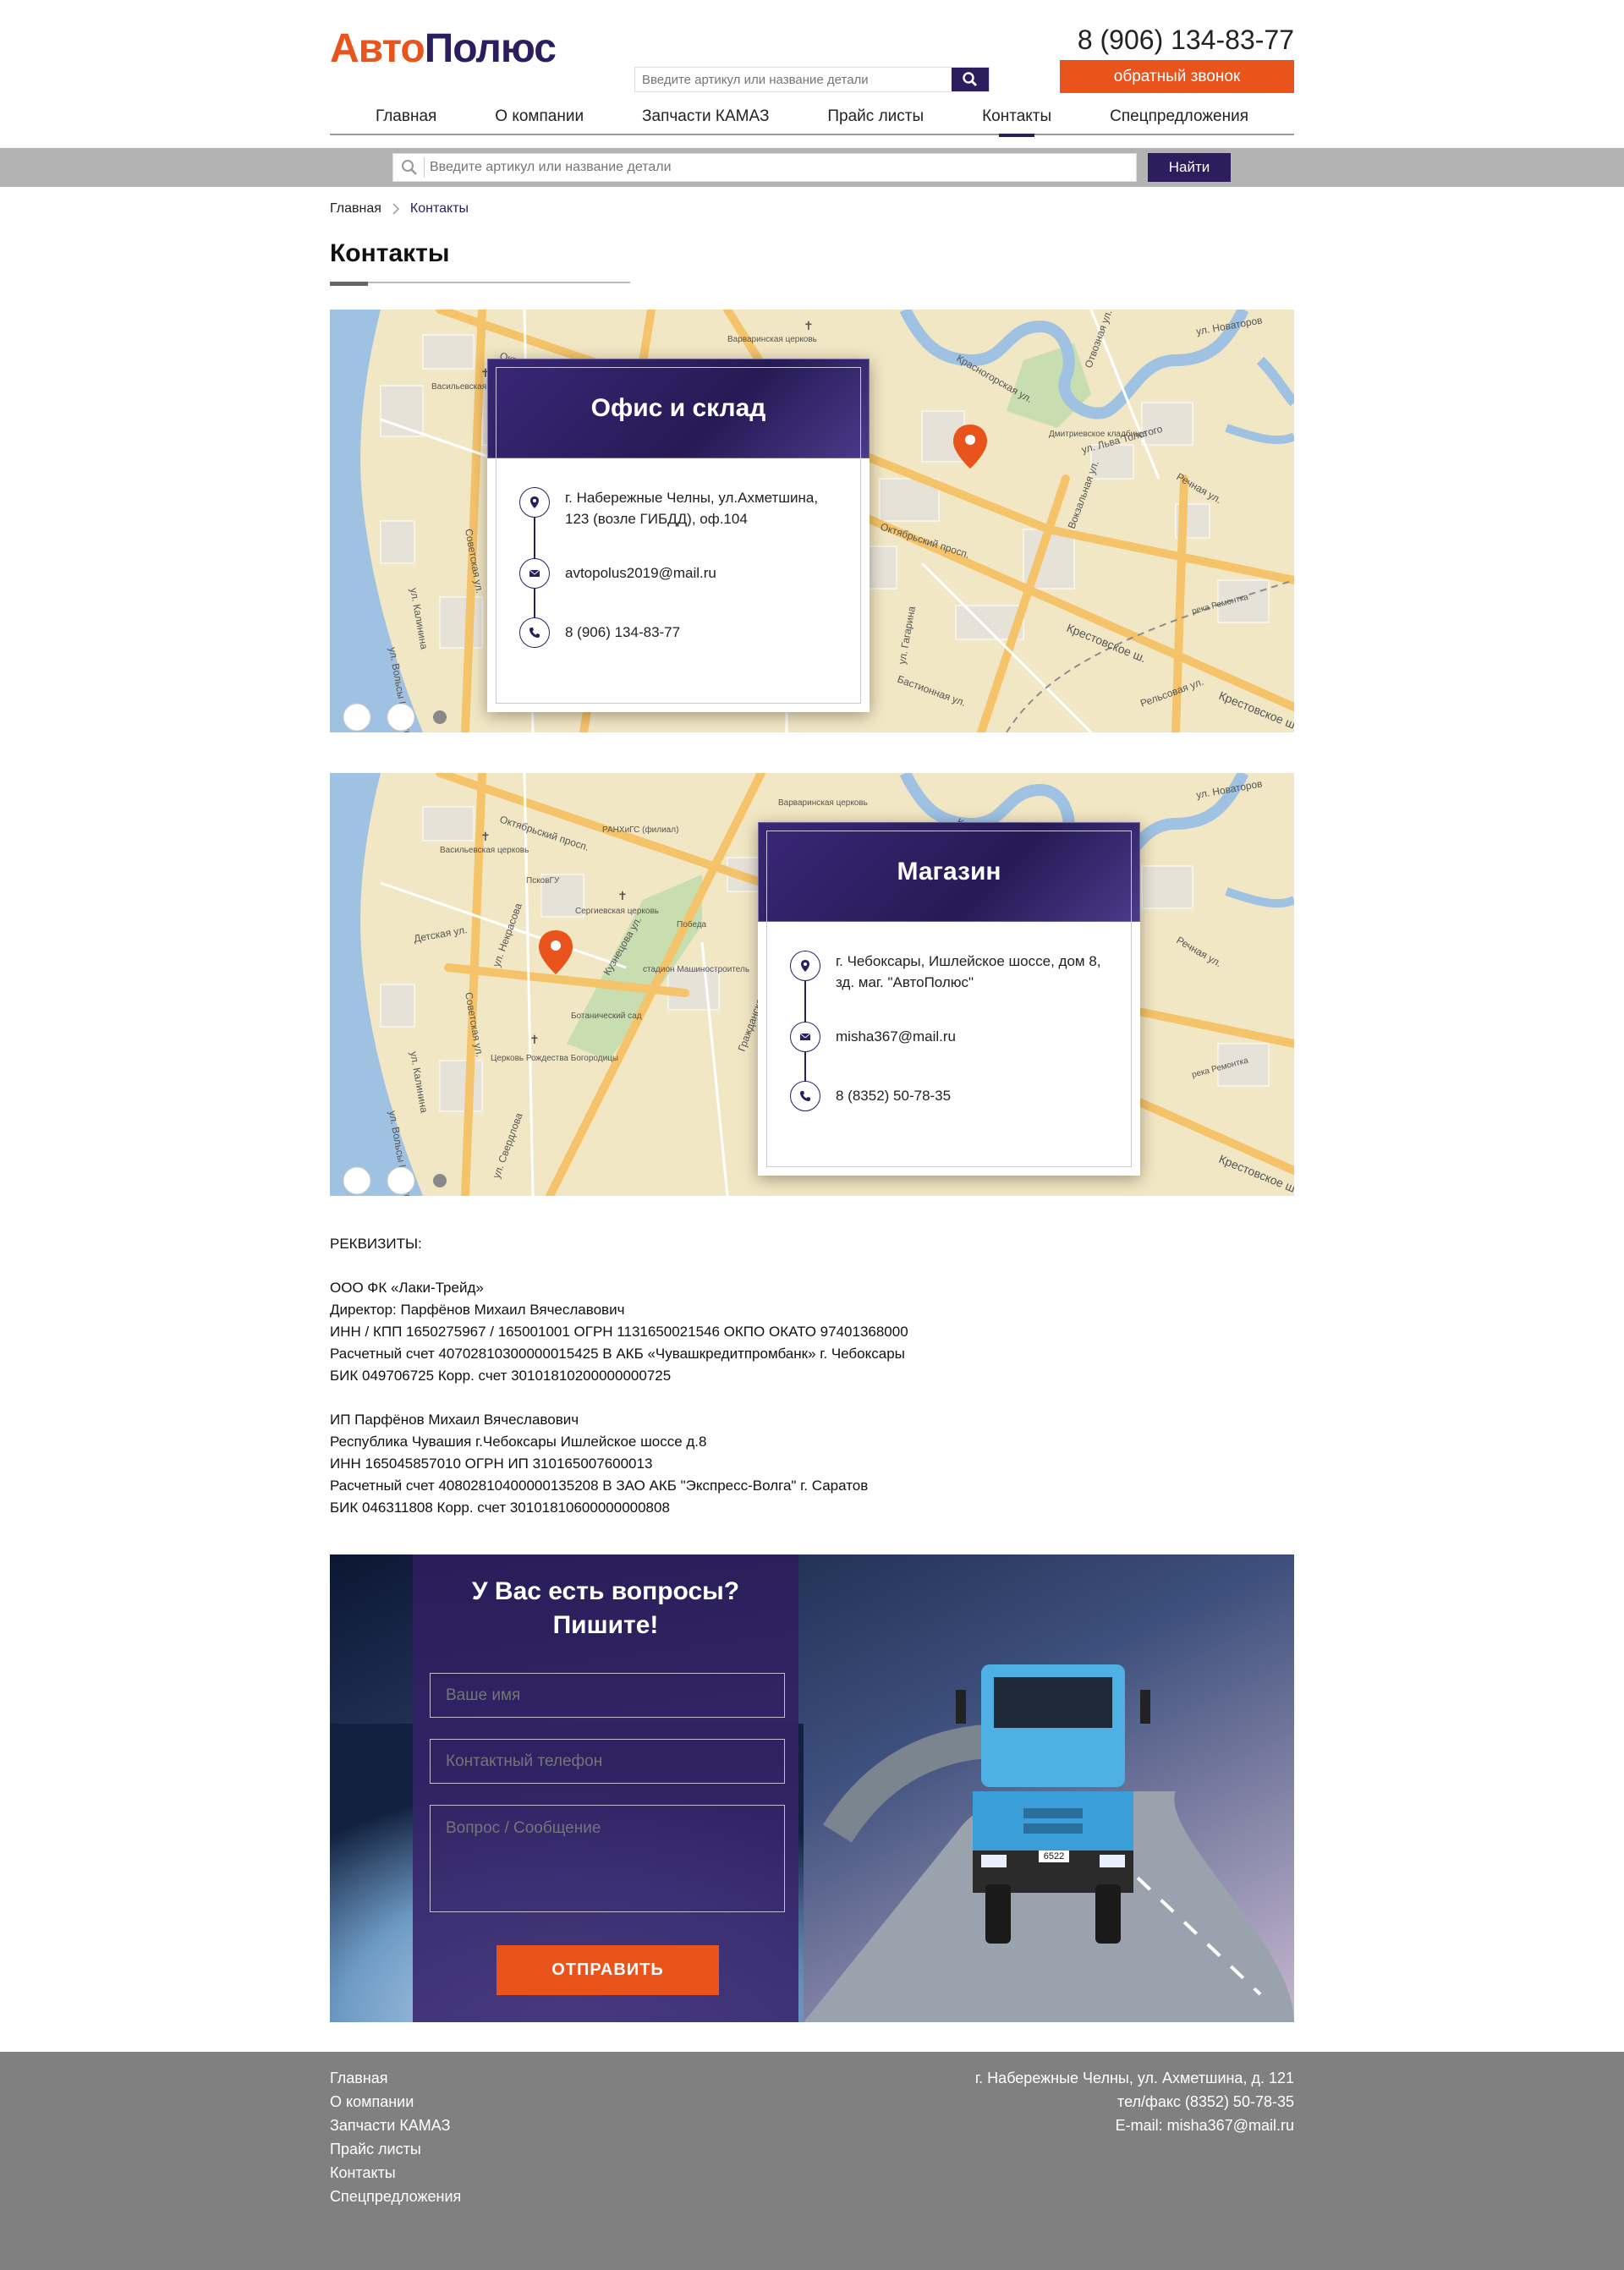  Describe the element at coordinates (395, 209) in the screenshot. I see `chevron-right-icon` at that location.